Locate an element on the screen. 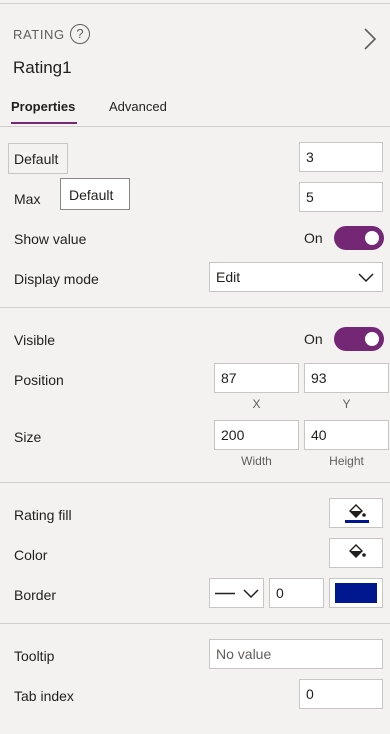 The image size is (390, 734). display-mode-label: Display mode is located at coordinates (56, 279).